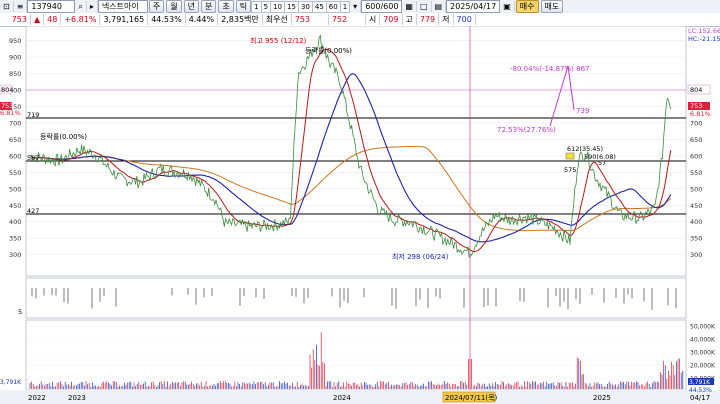  What do you see at coordinates (328, 51) in the screenshot?
I see `stat-annotation-1: 등락률(0.00%)` at bounding box center [328, 51].